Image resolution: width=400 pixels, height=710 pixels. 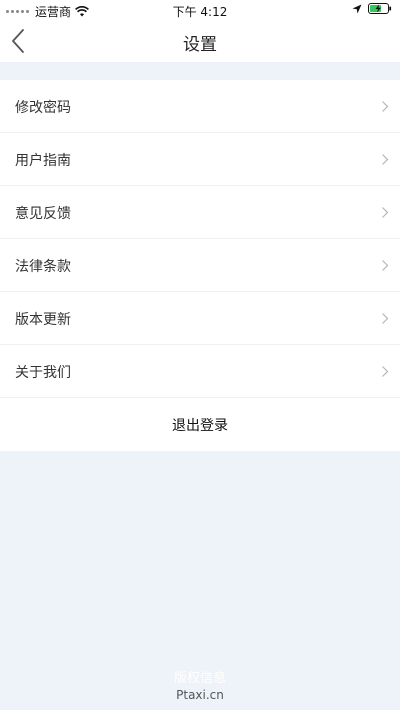 I want to click on menu-item-label: 意见反馈, so click(x=43, y=214).